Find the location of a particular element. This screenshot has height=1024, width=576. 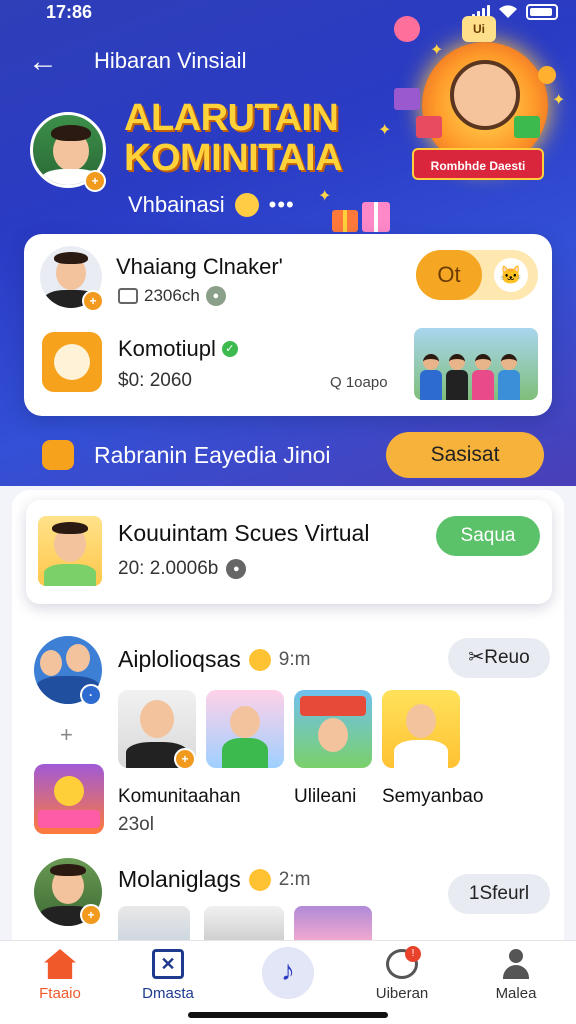

media-caption: Semyanbao is located at coordinates (433, 796).